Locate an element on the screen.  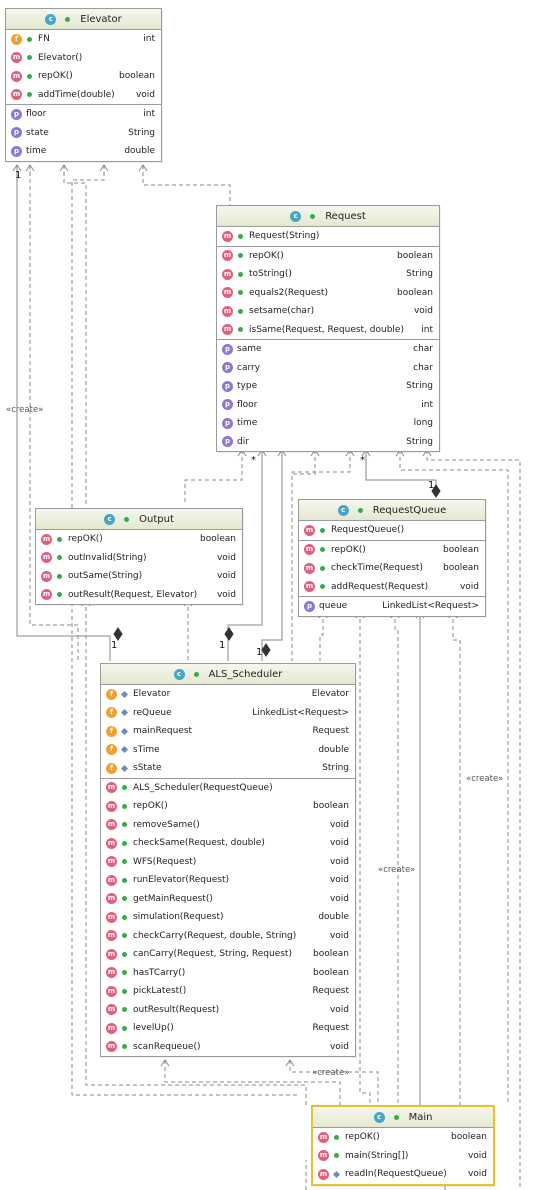
member-row: p dir String is located at coordinates (328, 442).